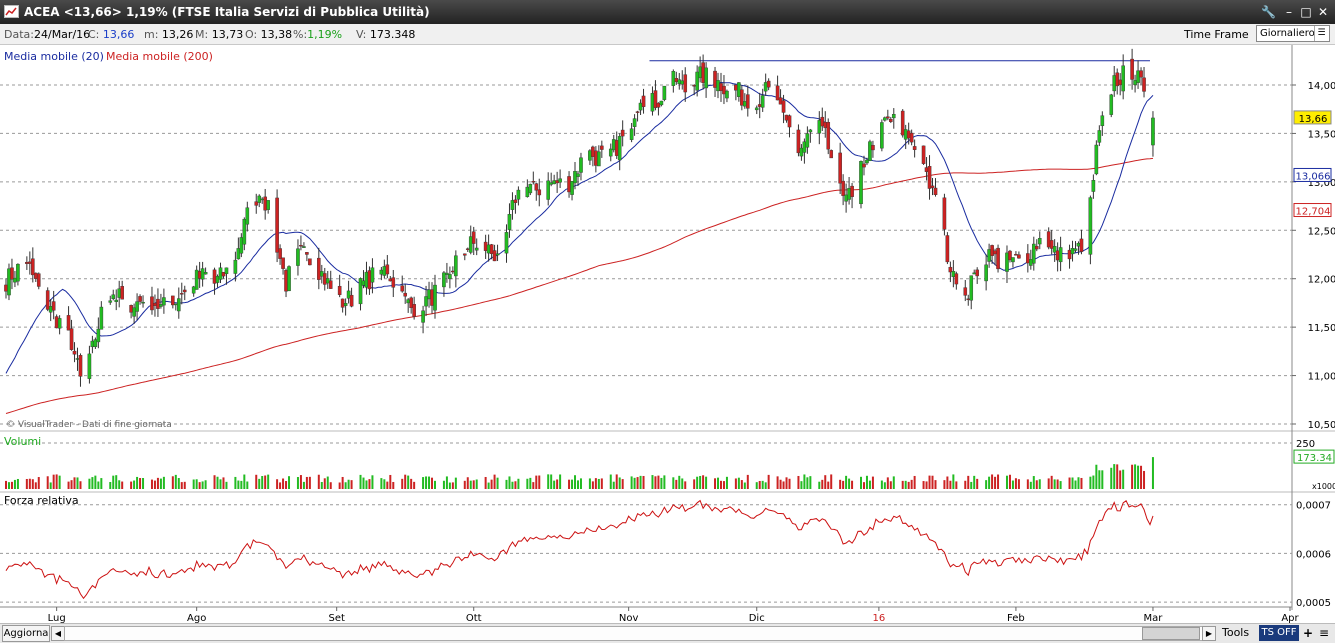  What do you see at coordinates (1279, 633) in the screenshot?
I see `ts-off-button: TS OFF` at bounding box center [1279, 633].